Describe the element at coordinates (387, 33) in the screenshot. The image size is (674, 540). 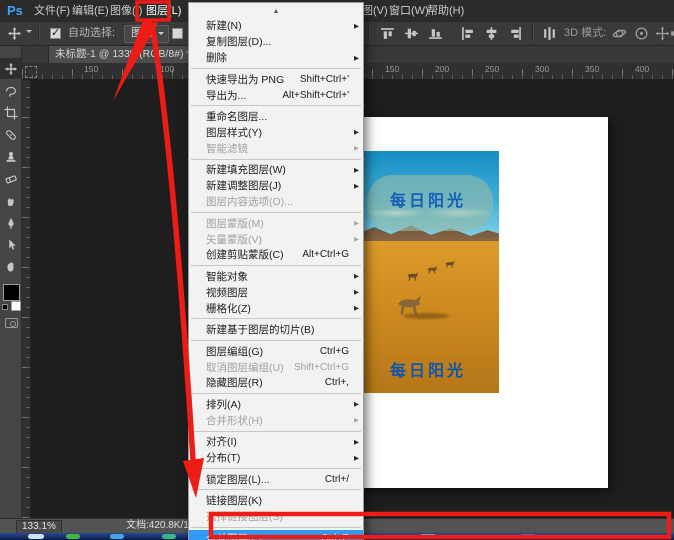
I see `align-top-edges-icon` at that location.